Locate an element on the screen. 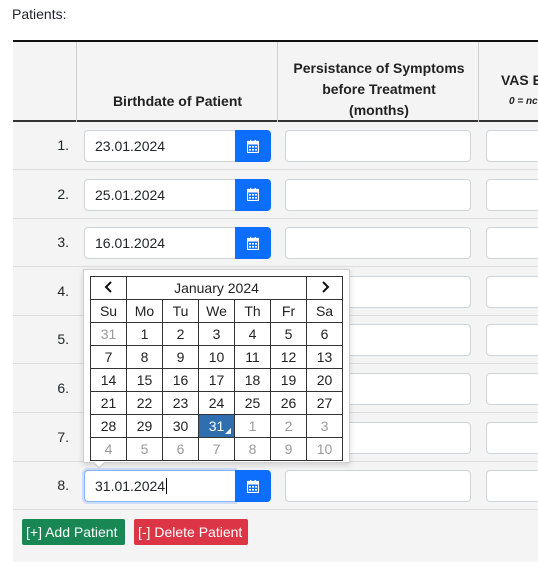 Image resolution: width=538 pixels, height=566 pixels. weekday-label: Fr is located at coordinates (288, 311).